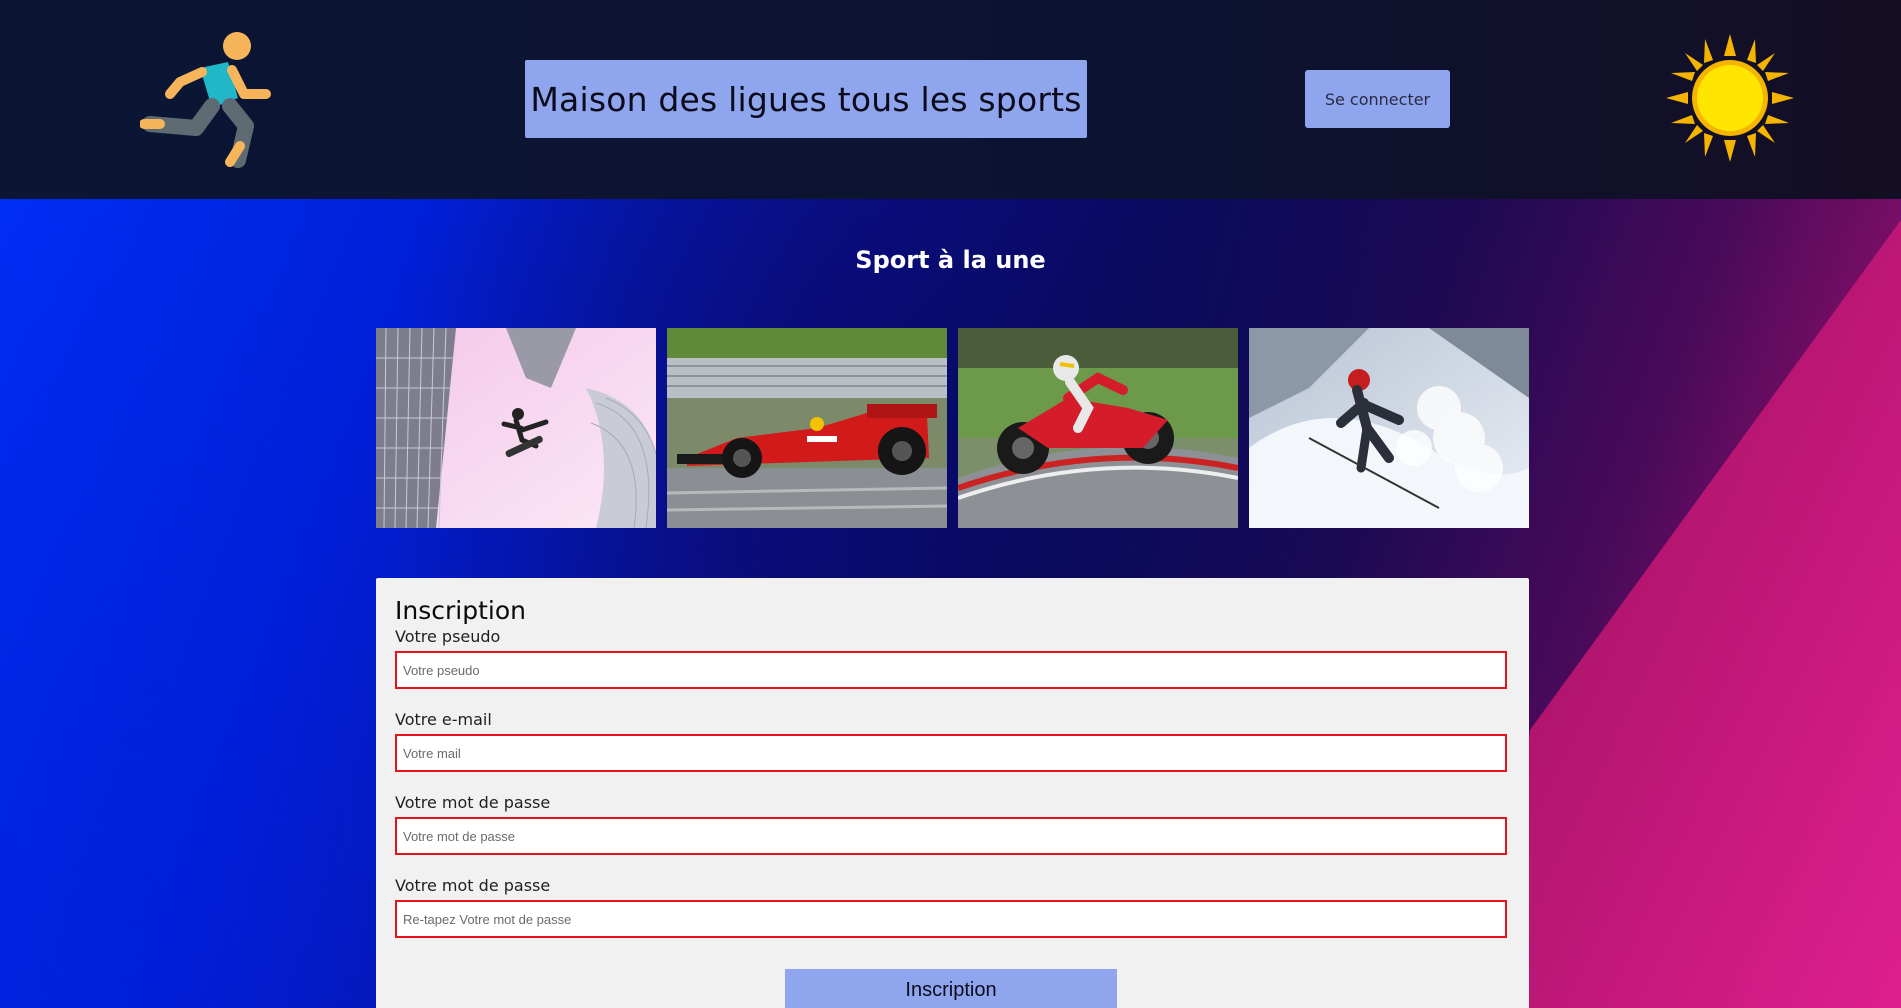 This screenshot has height=1008, width=1901. I want to click on email-label: Votre e-mail, so click(443, 719).